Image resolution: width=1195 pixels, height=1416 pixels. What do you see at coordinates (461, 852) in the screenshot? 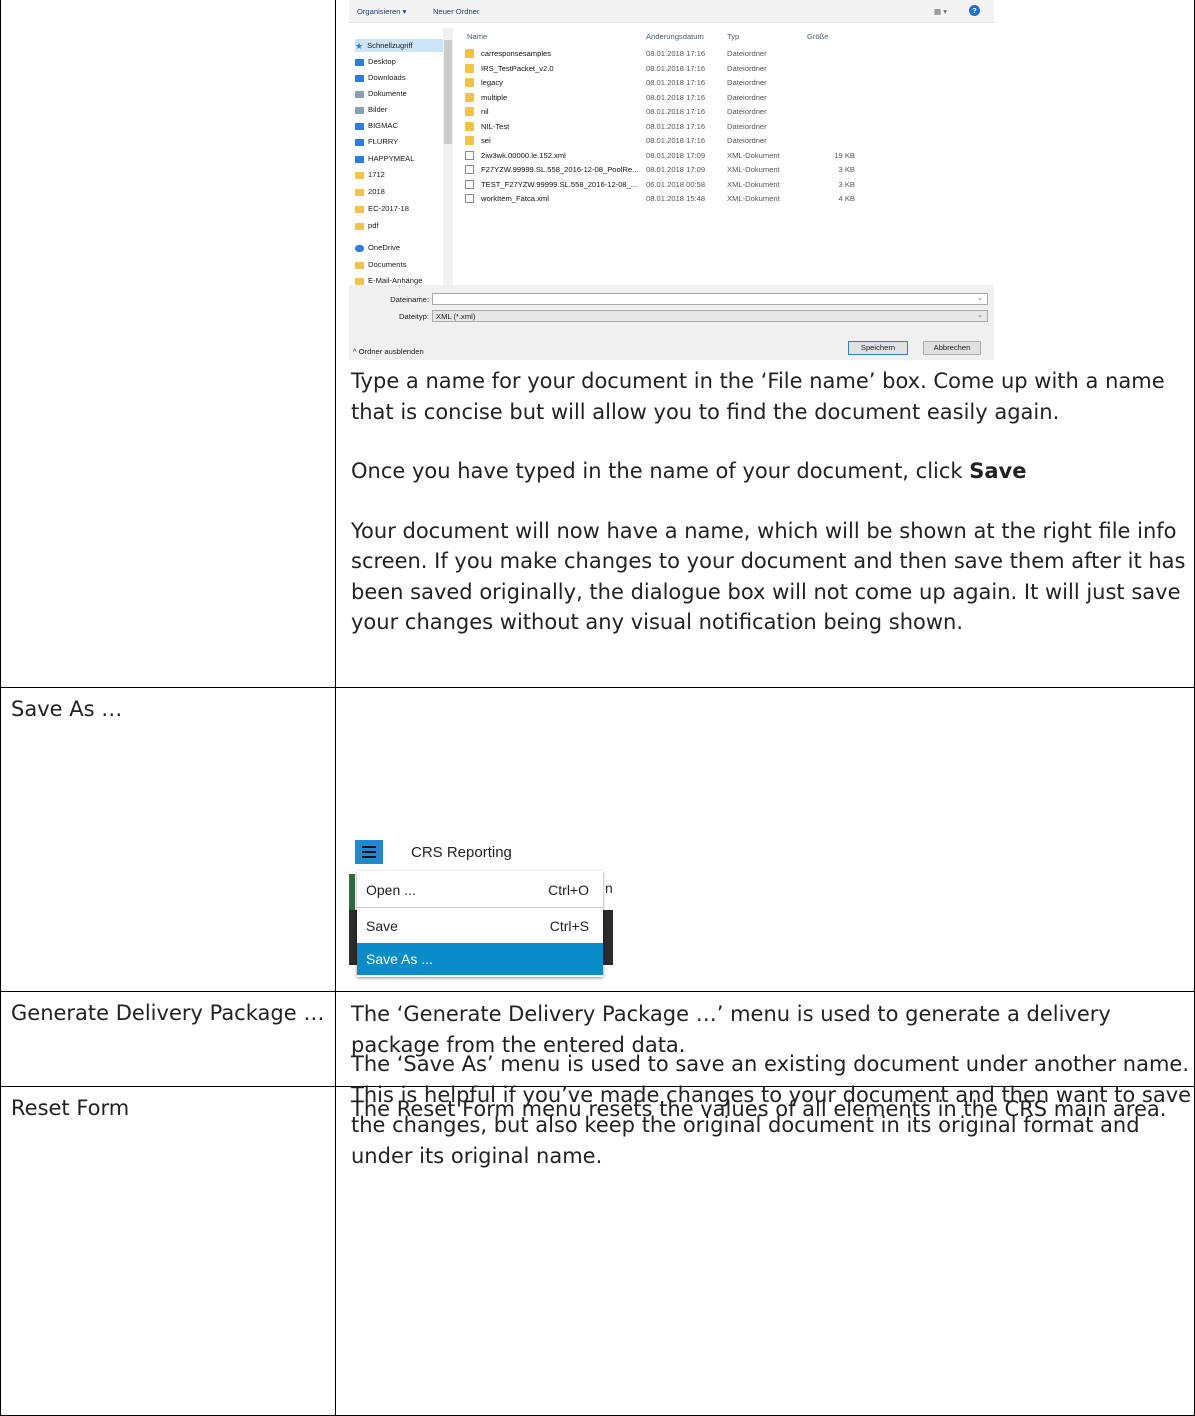
I see `app-title: CRS Reporting` at bounding box center [461, 852].